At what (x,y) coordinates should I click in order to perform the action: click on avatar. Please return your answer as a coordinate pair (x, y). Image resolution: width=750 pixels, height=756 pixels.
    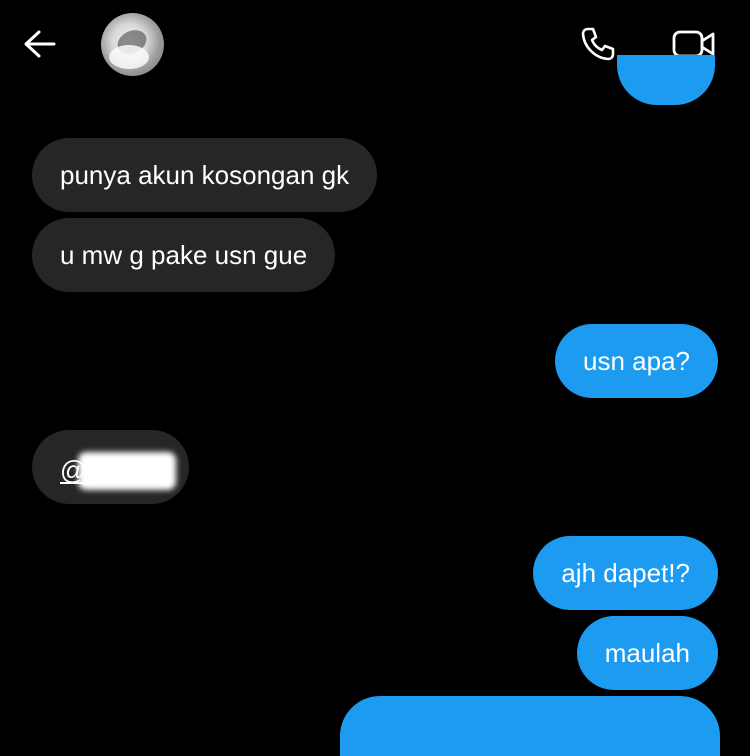
    Looking at the image, I should click on (132, 44).